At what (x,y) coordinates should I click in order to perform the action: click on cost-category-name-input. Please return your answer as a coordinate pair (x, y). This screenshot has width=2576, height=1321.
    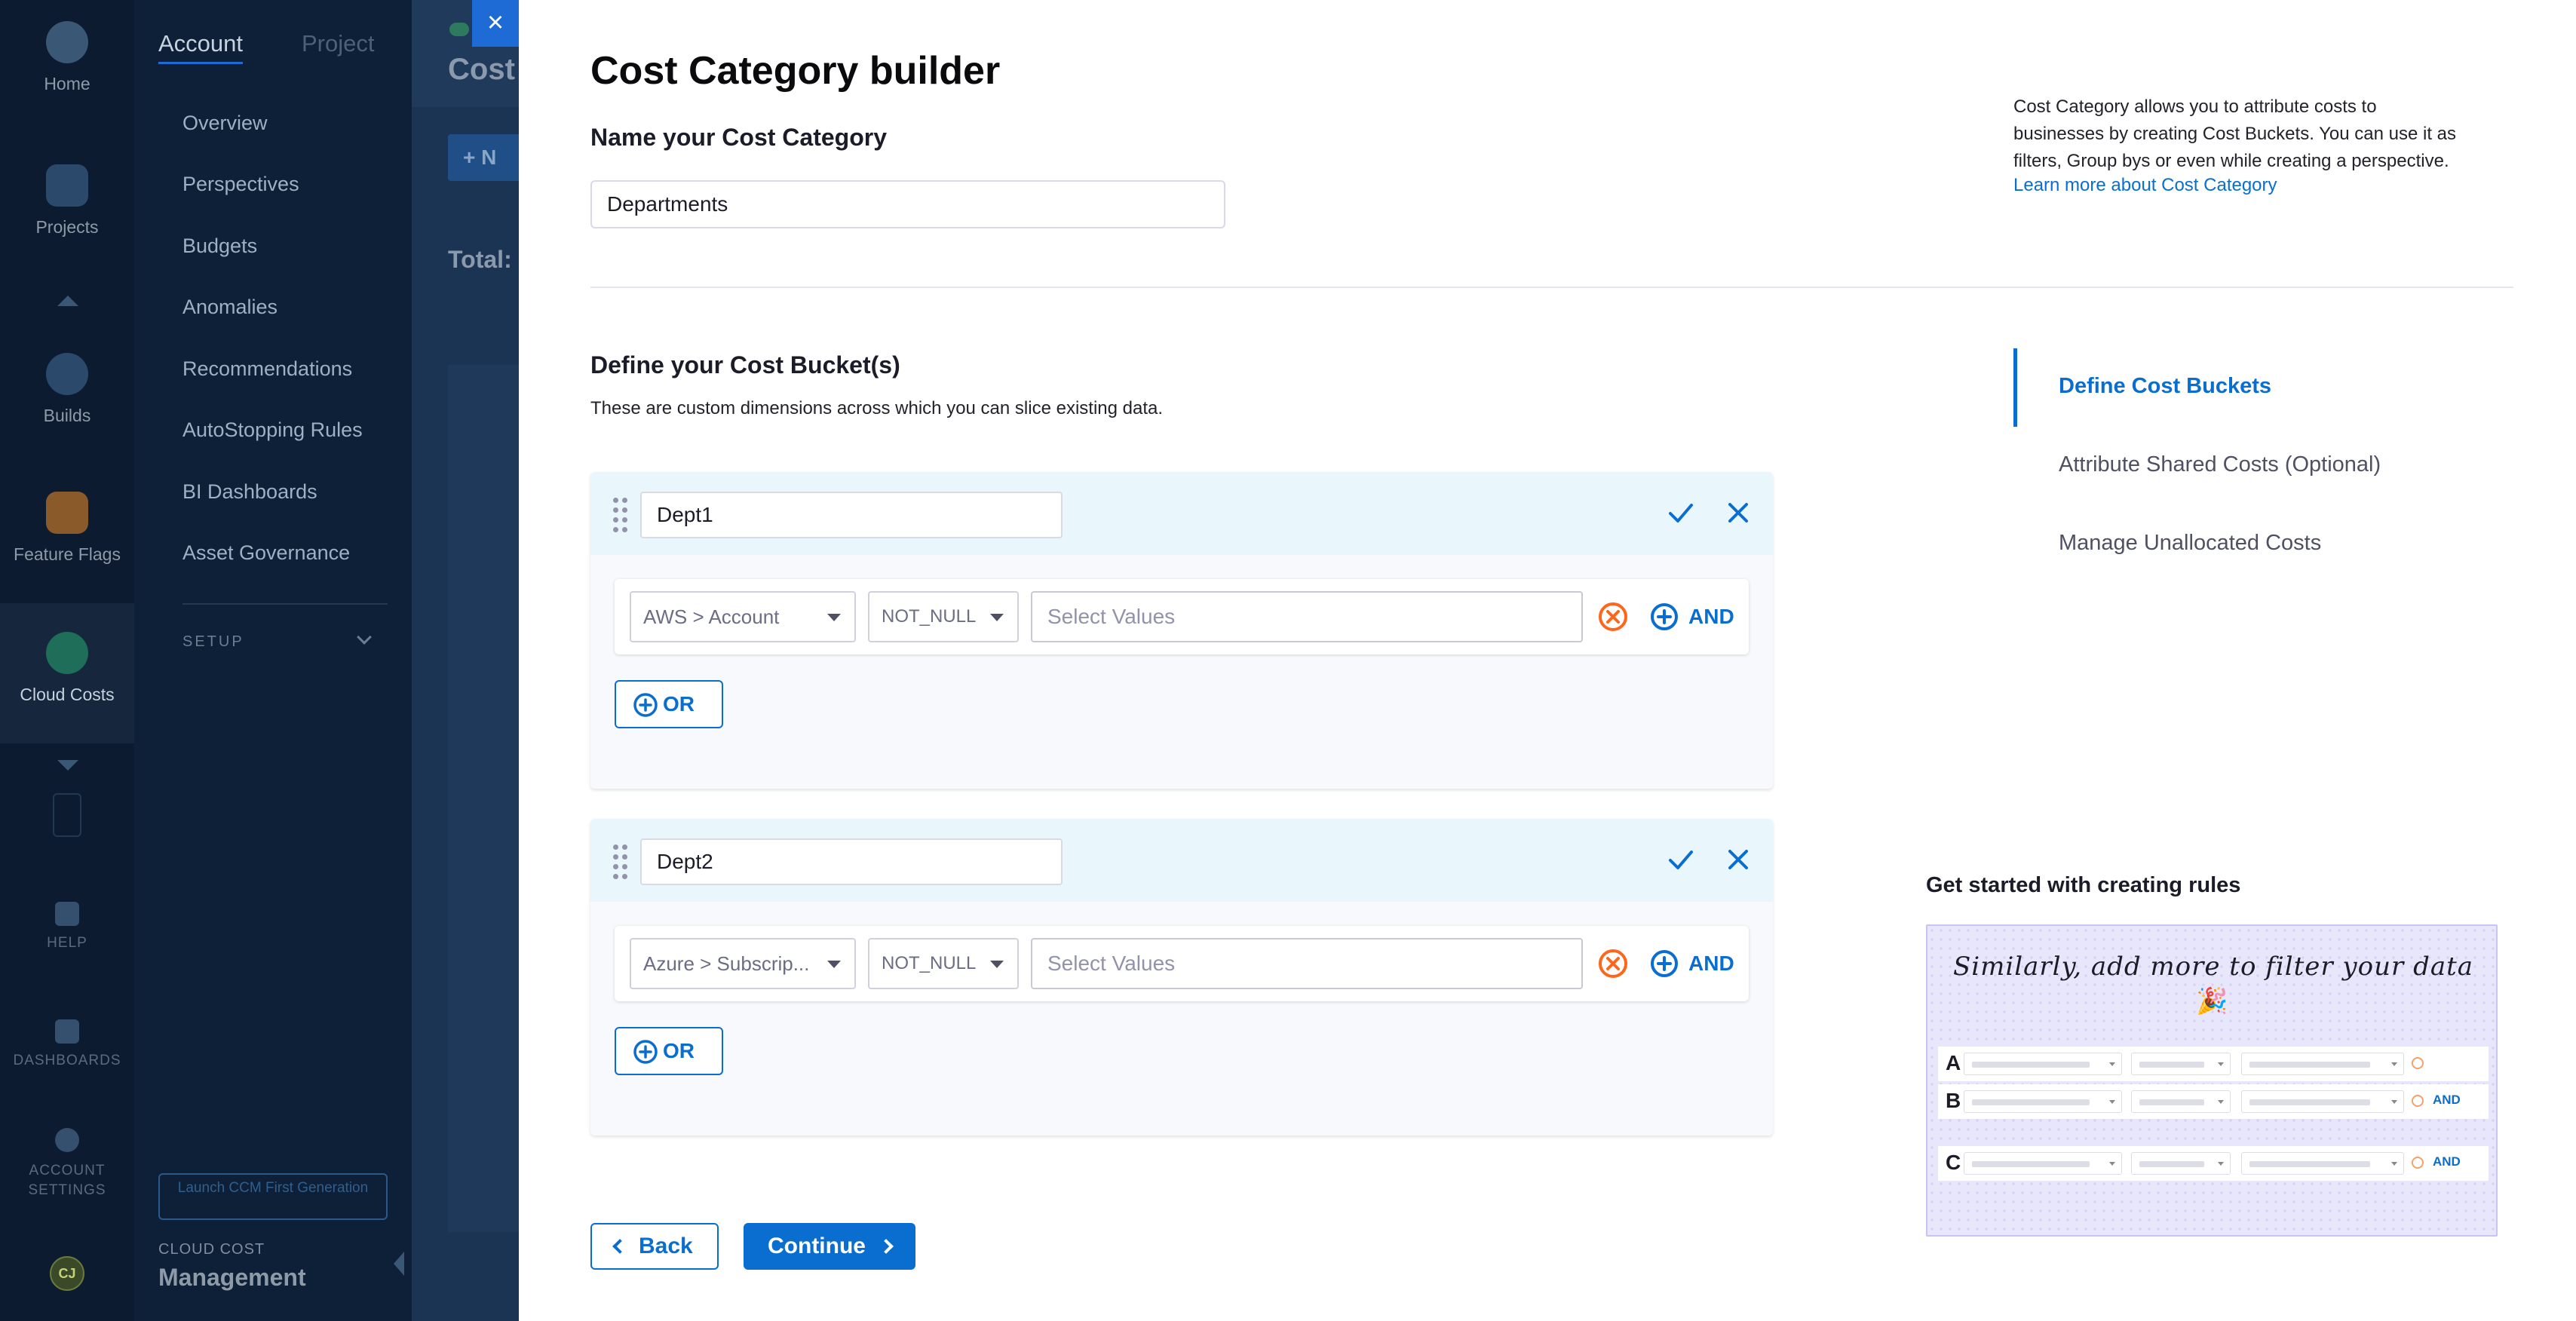
    Looking at the image, I should click on (907, 204).